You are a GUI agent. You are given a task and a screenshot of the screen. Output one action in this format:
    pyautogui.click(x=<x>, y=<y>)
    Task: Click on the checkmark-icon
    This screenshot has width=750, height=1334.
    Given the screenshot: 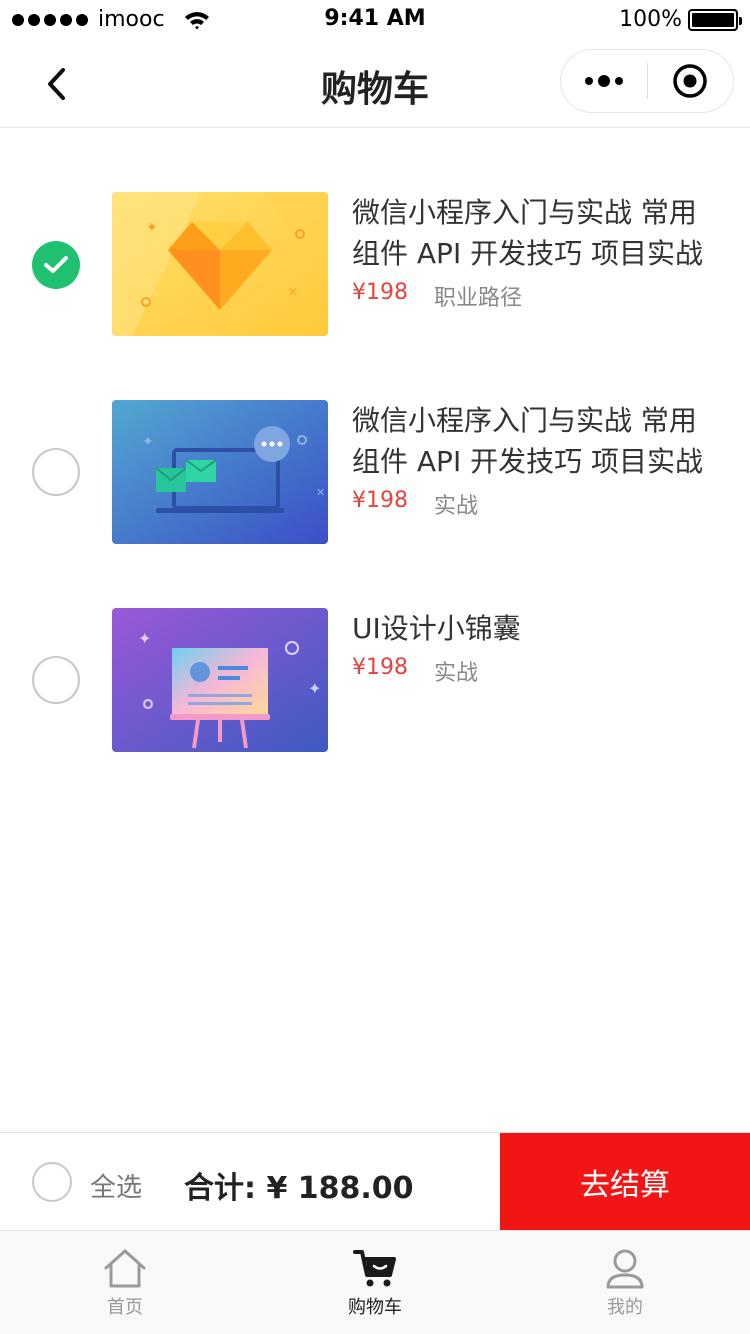 What is the action you would take?
    pyautogui.click(x=56, y=264)
    